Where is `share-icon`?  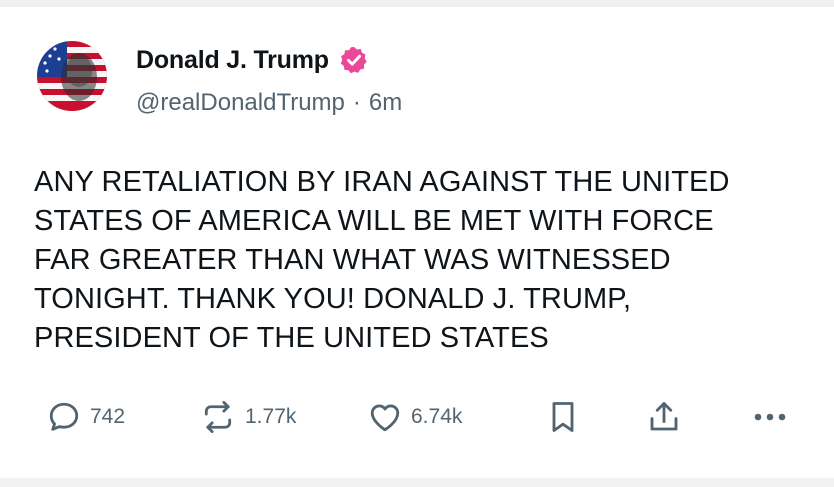
share-icon is located at coordinates (664, 416).